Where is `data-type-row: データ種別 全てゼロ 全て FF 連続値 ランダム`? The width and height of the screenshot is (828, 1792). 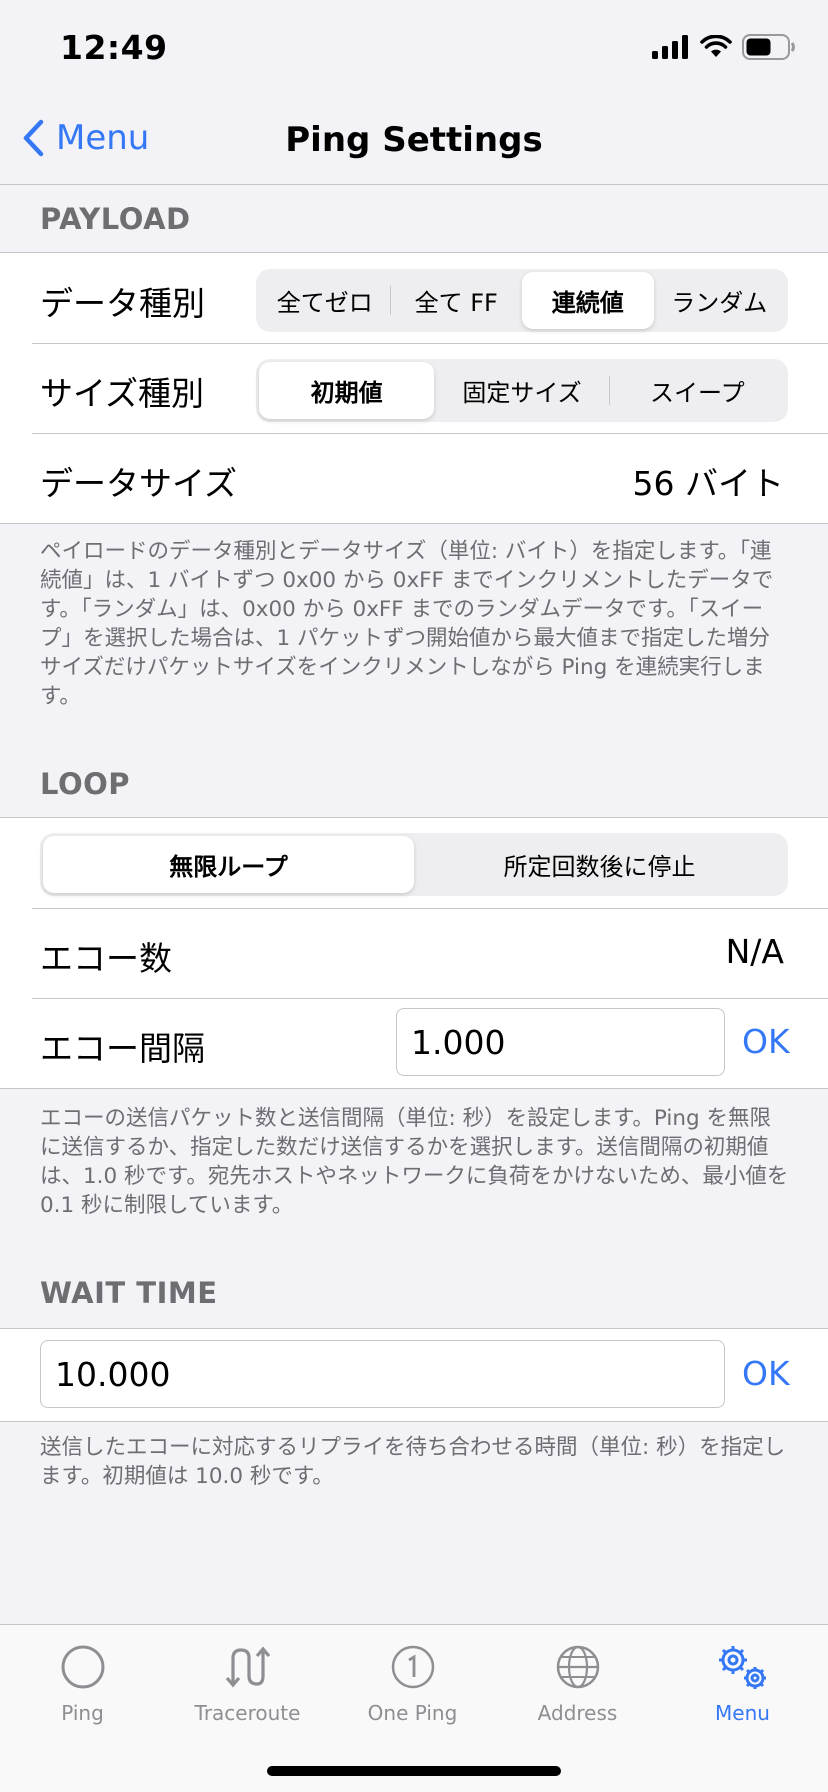 data-type-row: データ種別 全てゼロ 全て FF 連続値 ランダム is located at coordinates (414, 298).